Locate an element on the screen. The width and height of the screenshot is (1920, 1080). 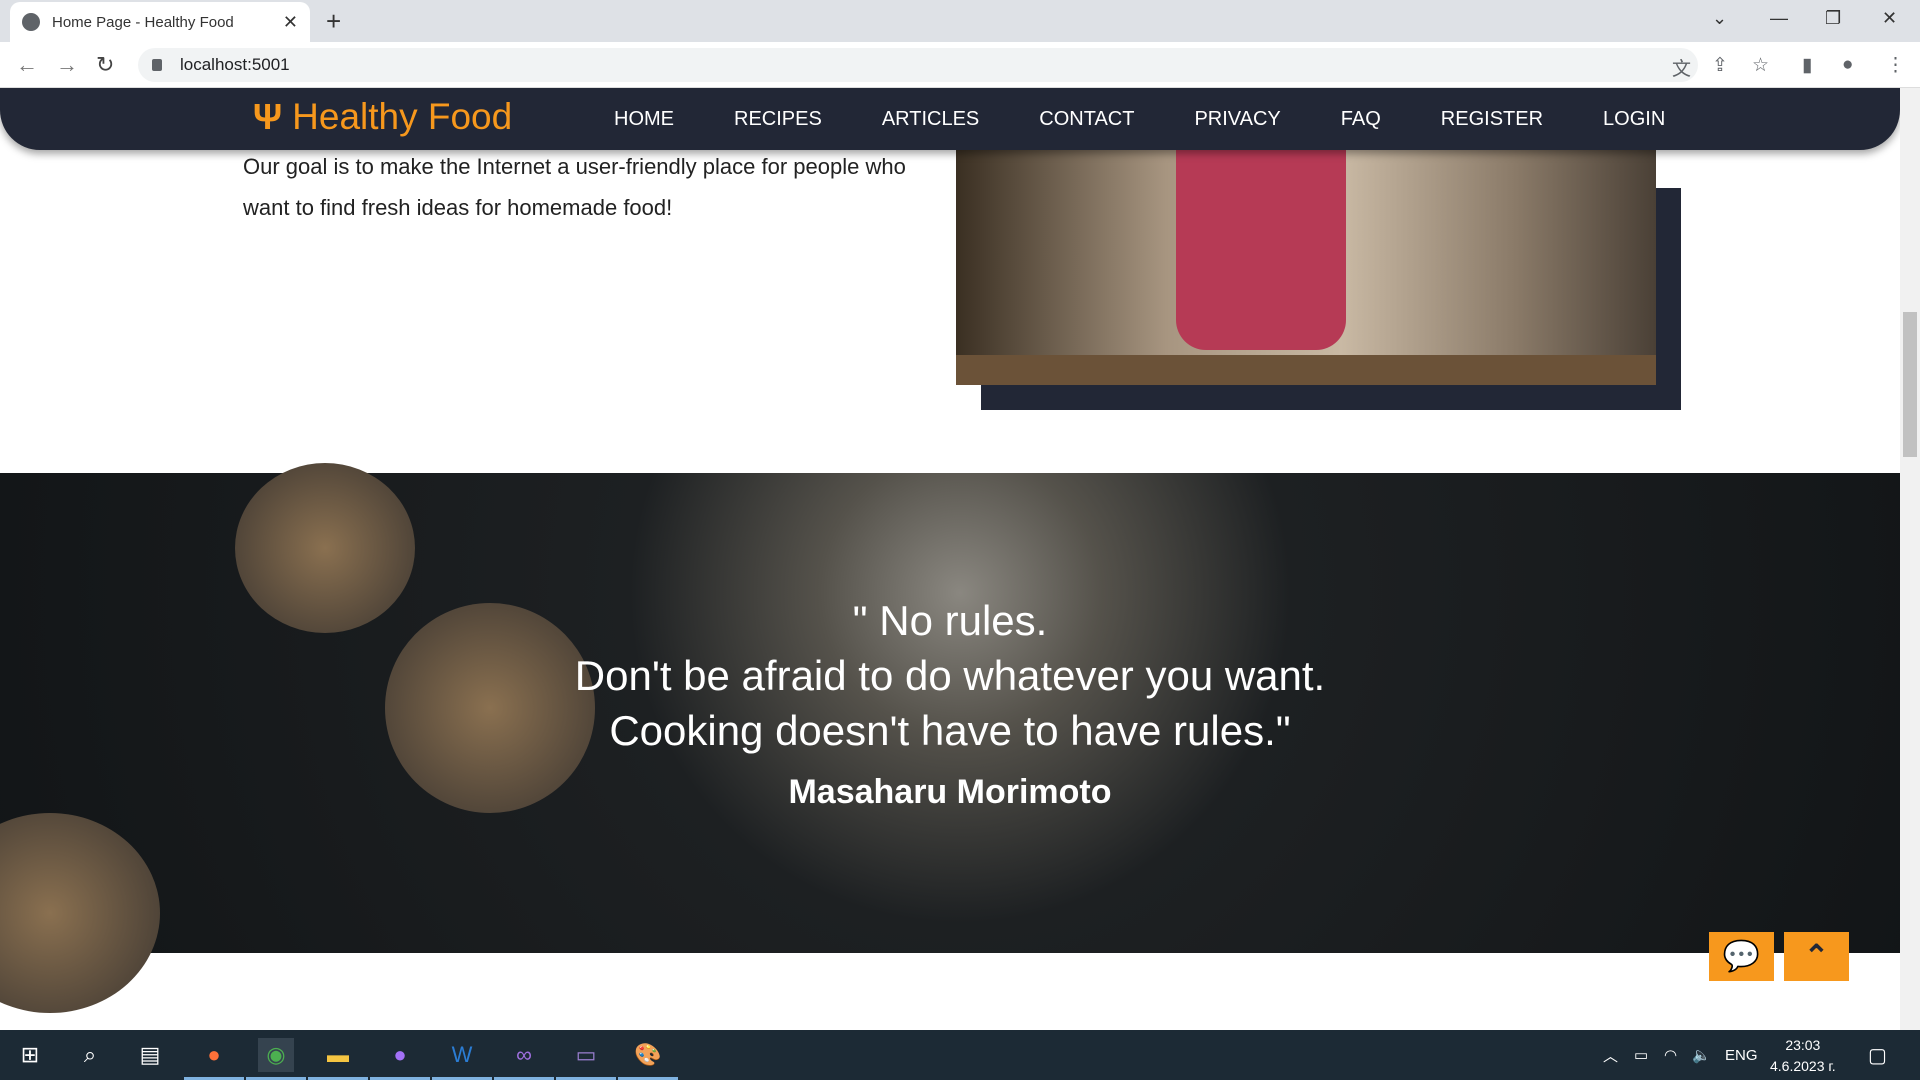
double-chevron-up-icon: ⌃ is located at coordinates (1816, 956).